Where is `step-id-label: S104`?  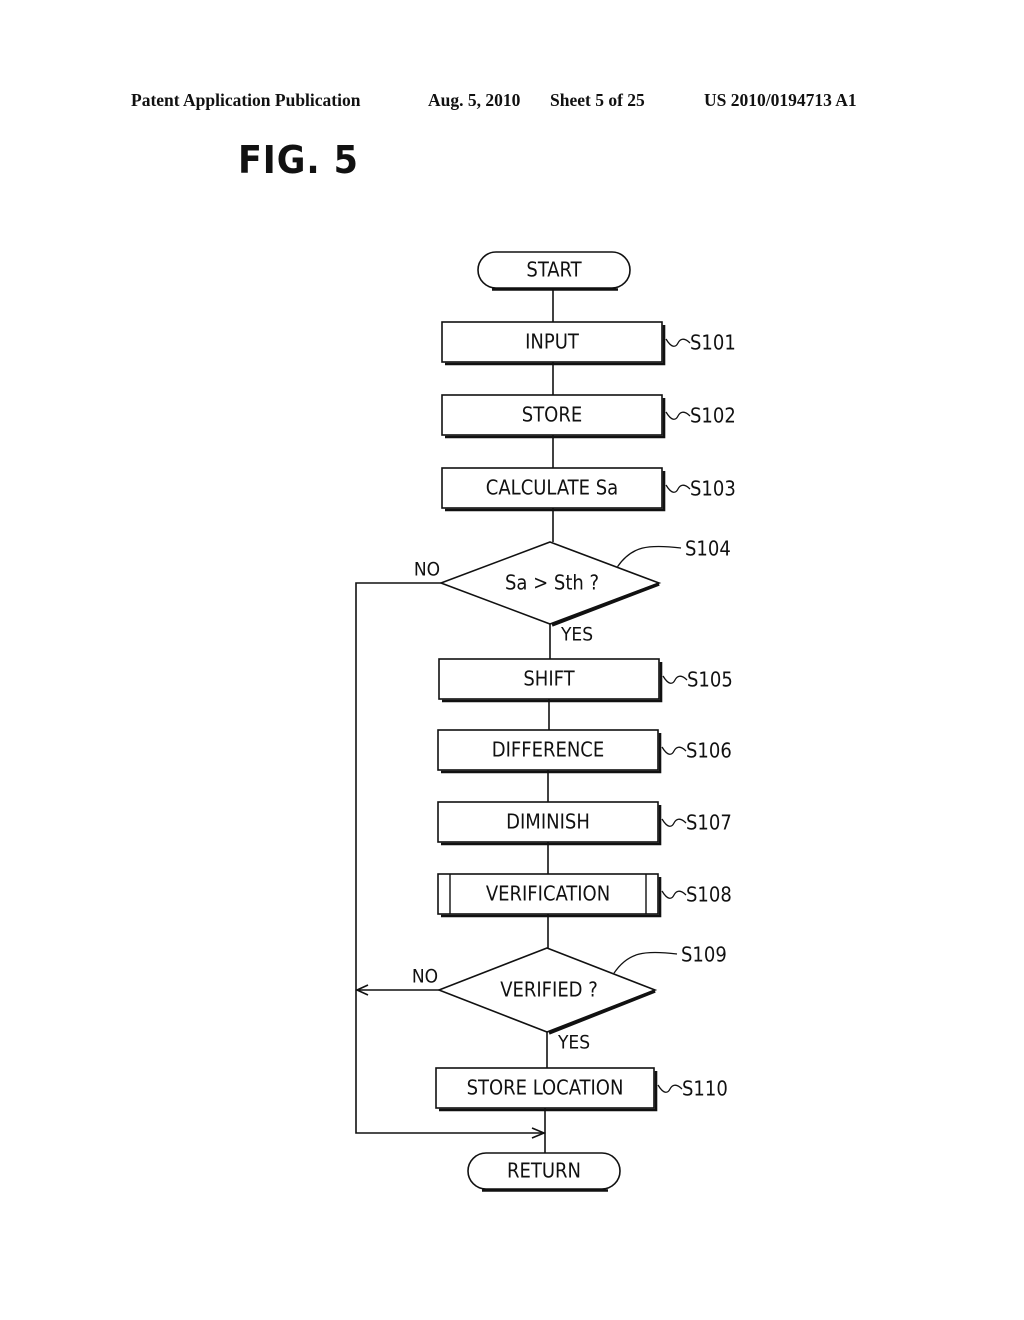 step-id-label: S104 is located at coordinates (708, 549).